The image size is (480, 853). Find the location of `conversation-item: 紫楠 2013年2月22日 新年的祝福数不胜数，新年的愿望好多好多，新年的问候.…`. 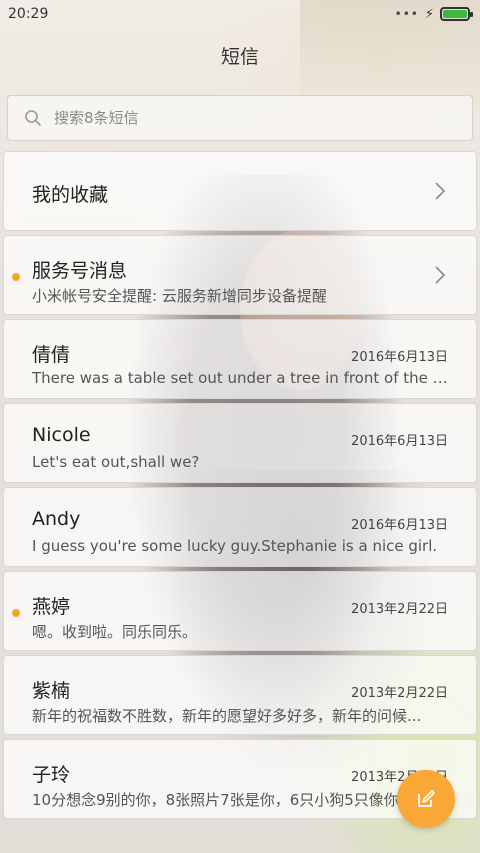

conversation-item: 紫楠 2013年2月22日 新年的祝福数不胜数，新年的愿望好多好多，新年的问候.… is located at coordinates (240, 695).